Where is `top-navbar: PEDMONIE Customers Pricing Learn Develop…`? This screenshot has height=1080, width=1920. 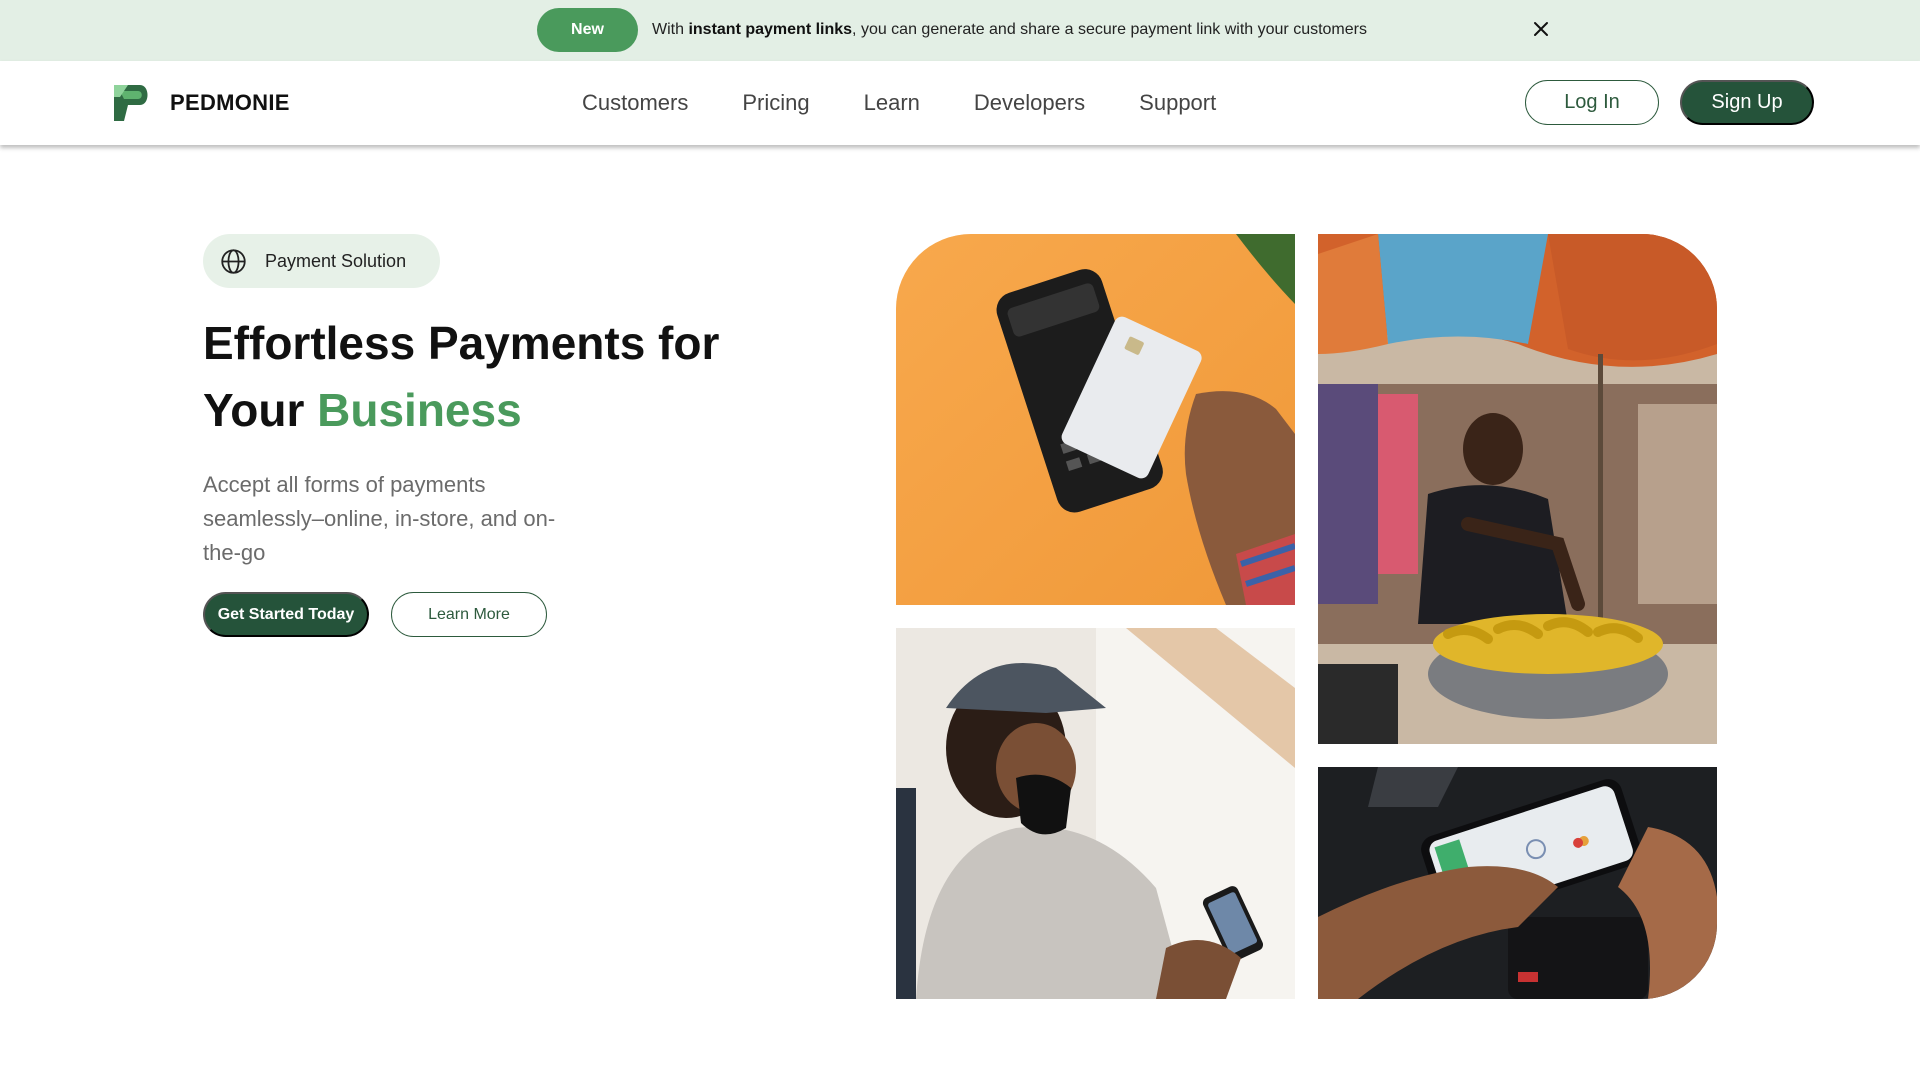
top-navbar: PEDMONIE Customers Pricing Learn Develop… is located at coordinates (960, 103).